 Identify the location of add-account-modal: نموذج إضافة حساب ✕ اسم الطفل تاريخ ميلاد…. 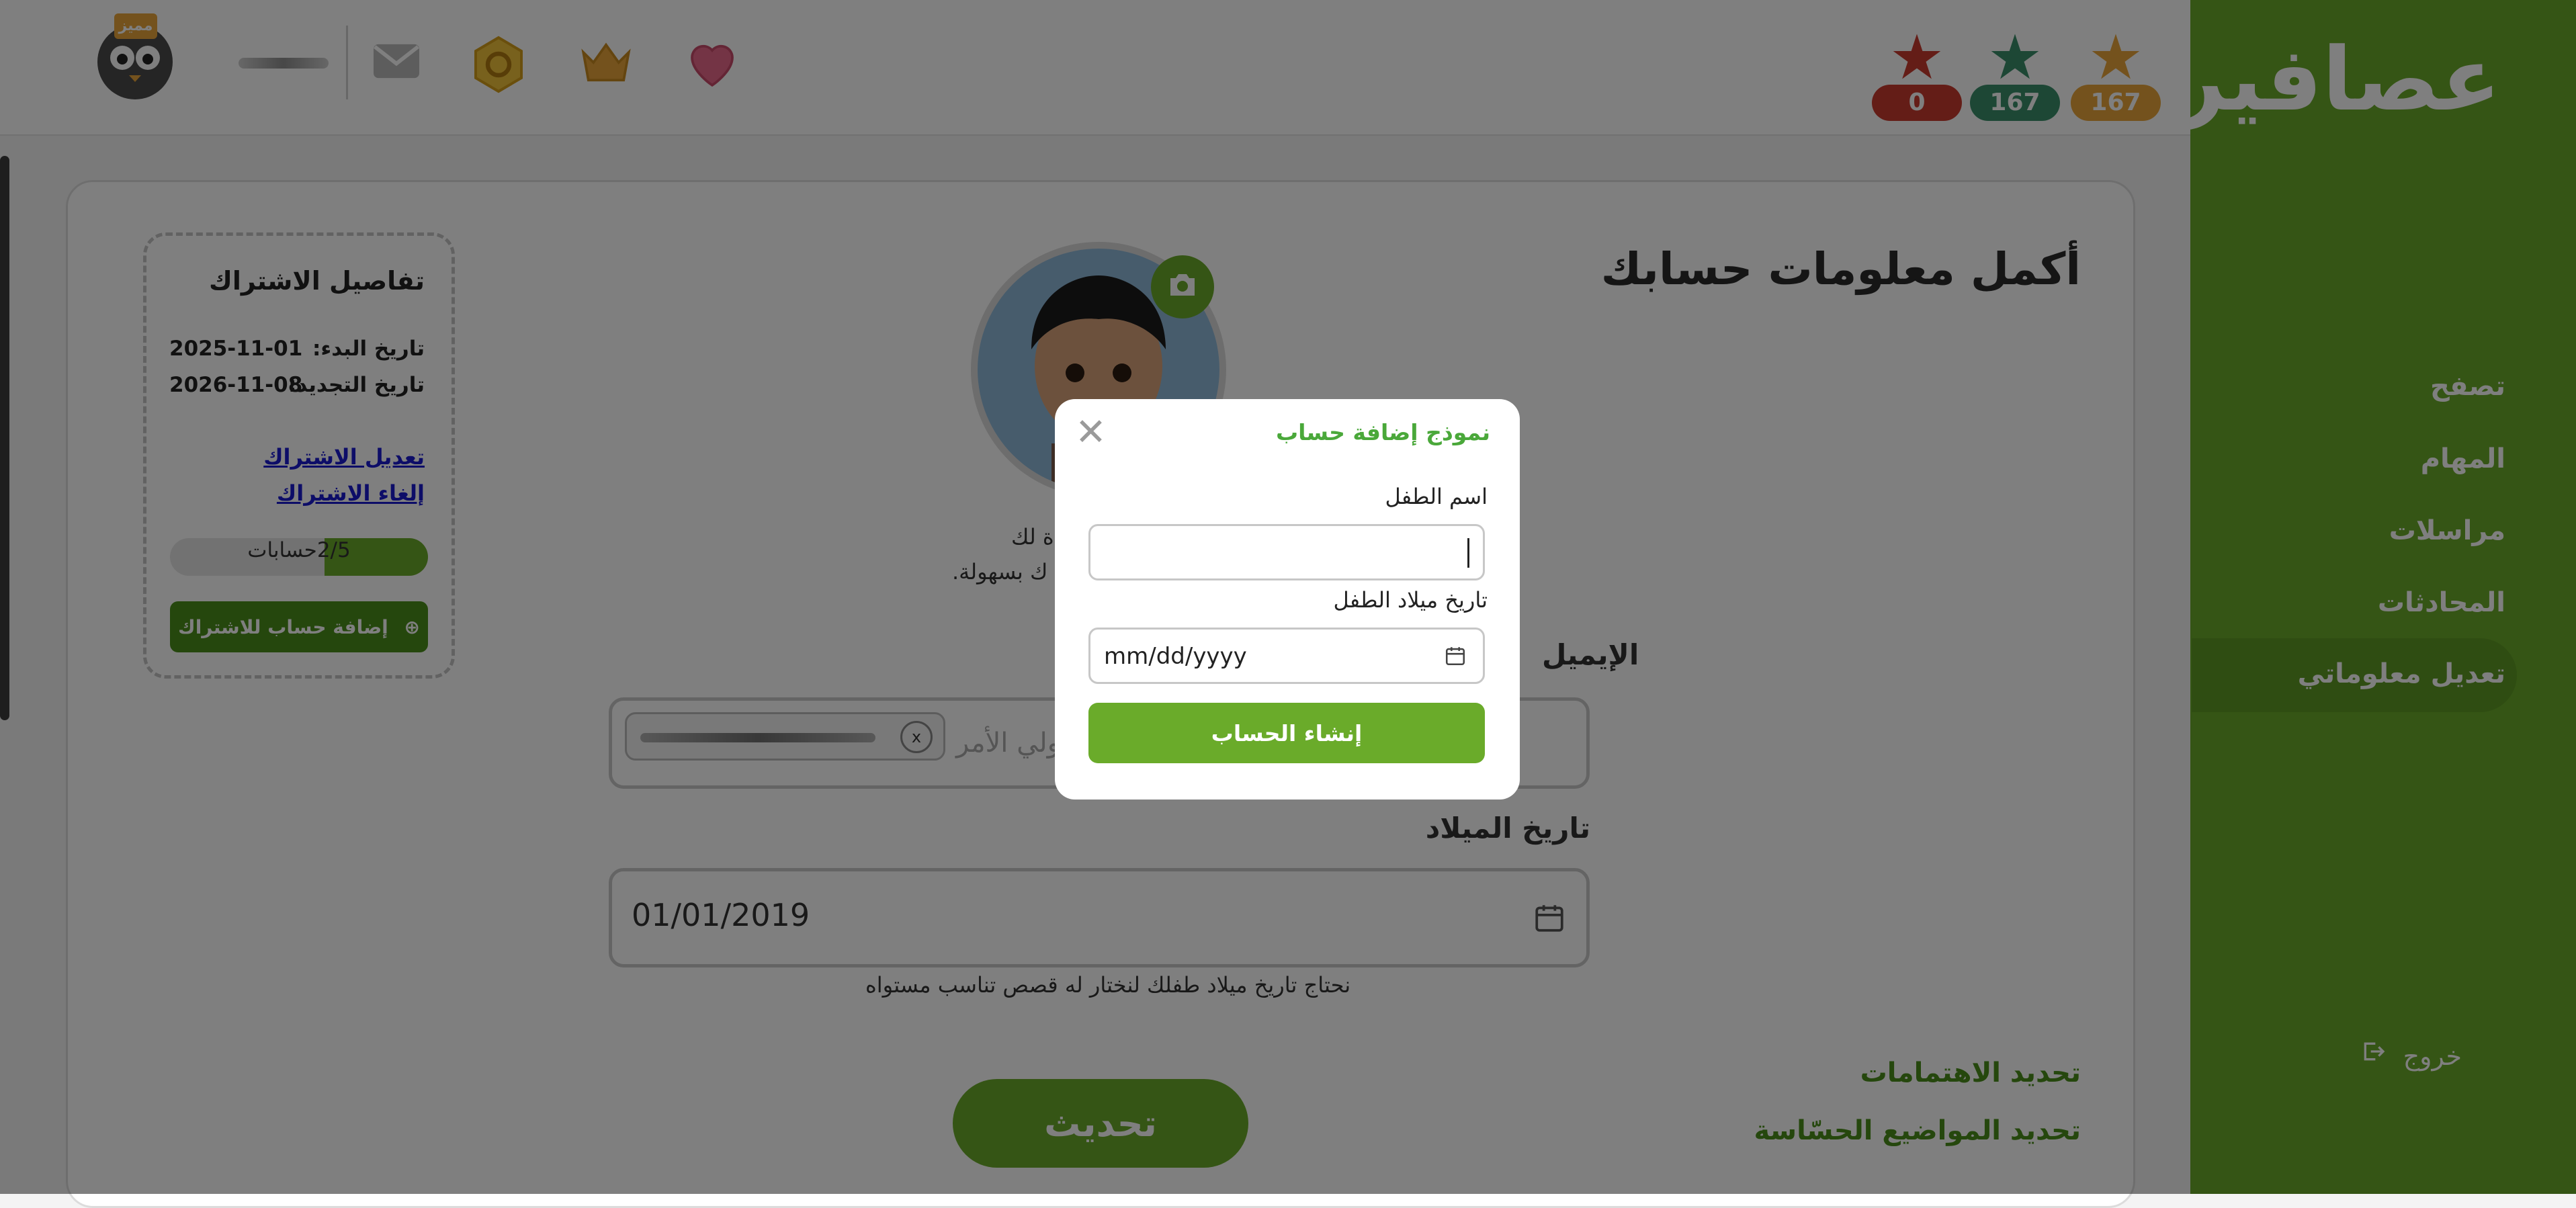
(1287, 600).